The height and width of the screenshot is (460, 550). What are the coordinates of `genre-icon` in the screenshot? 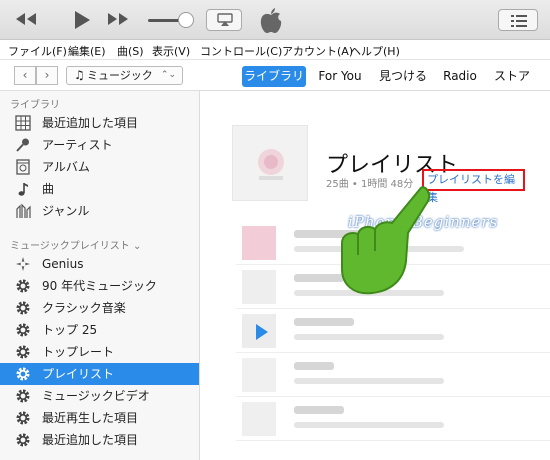 It's located at (23, 210).